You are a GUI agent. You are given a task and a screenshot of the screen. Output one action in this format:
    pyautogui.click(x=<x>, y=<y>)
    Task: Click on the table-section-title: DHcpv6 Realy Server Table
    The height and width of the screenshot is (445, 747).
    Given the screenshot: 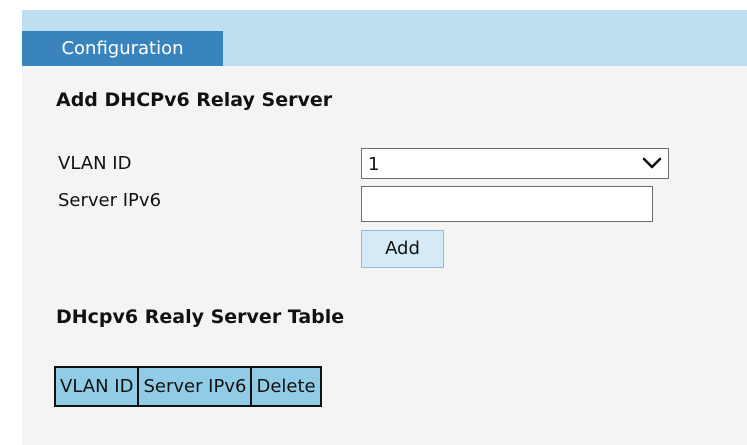 What is the action you would take?
    pyautogui.click(x=200, y=317)
    